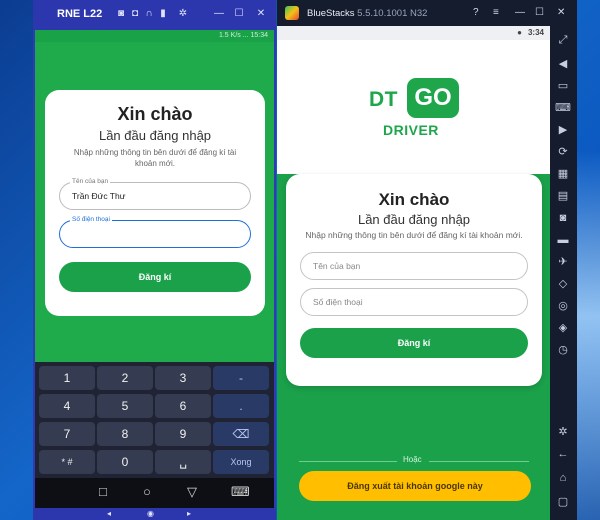  I want to click on key-8: 8, so click(125, 434).